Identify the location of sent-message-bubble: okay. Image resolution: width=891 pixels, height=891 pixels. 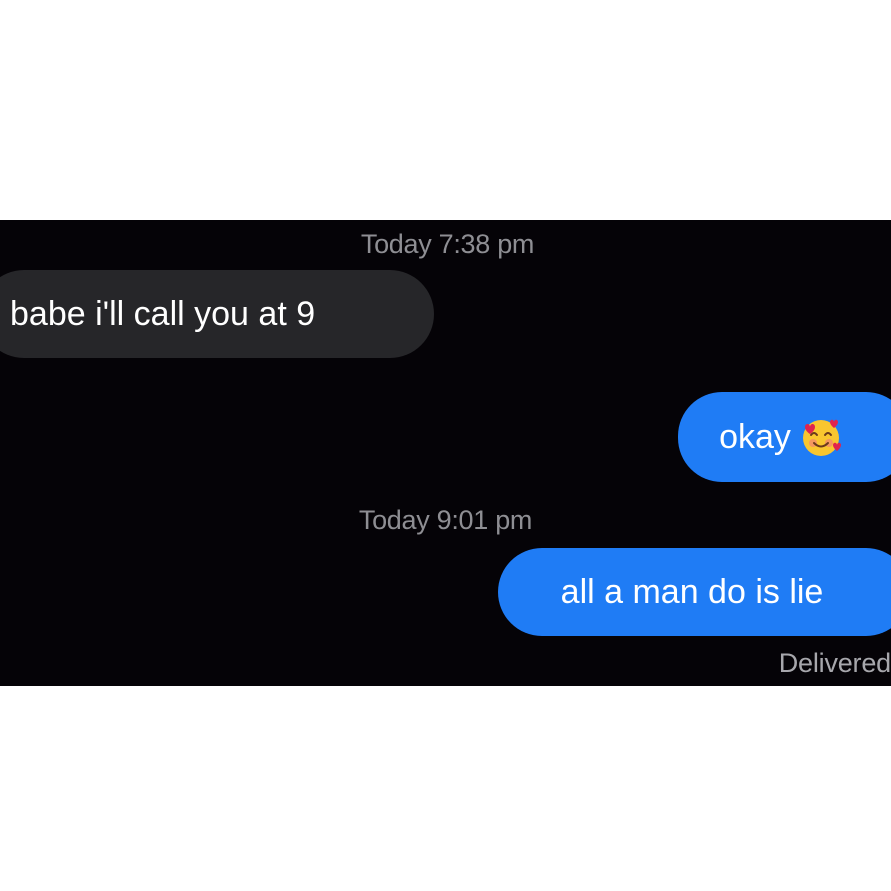
(784, 437).